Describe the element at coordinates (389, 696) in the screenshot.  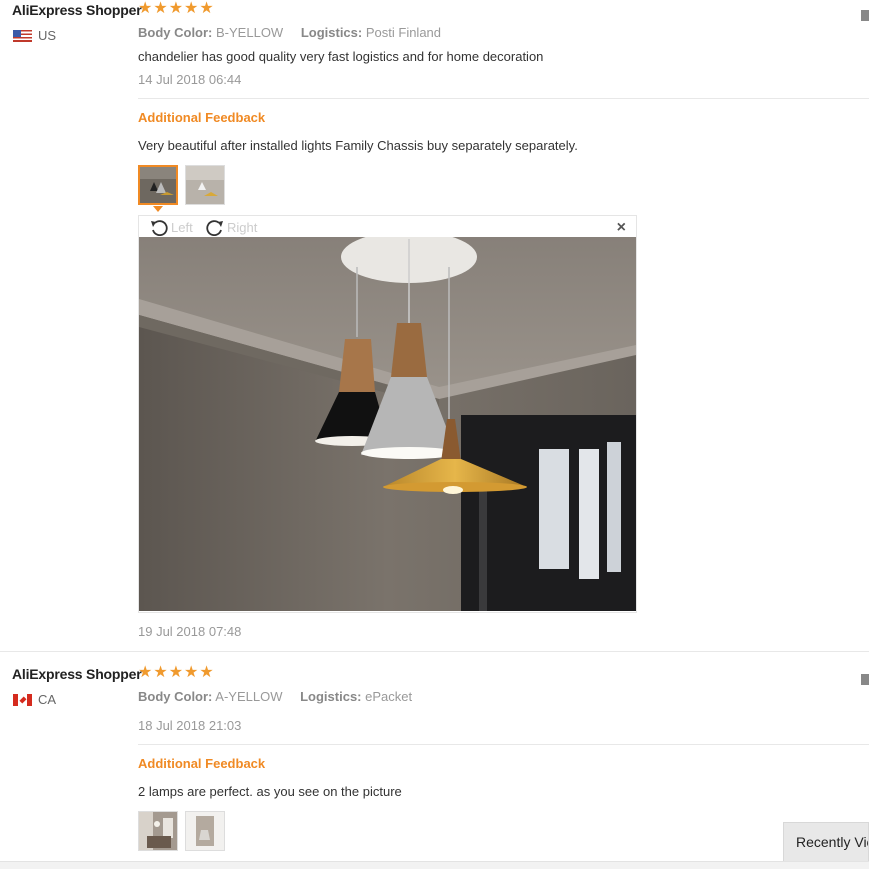
I see `logistics-value: ePacket` at that location.